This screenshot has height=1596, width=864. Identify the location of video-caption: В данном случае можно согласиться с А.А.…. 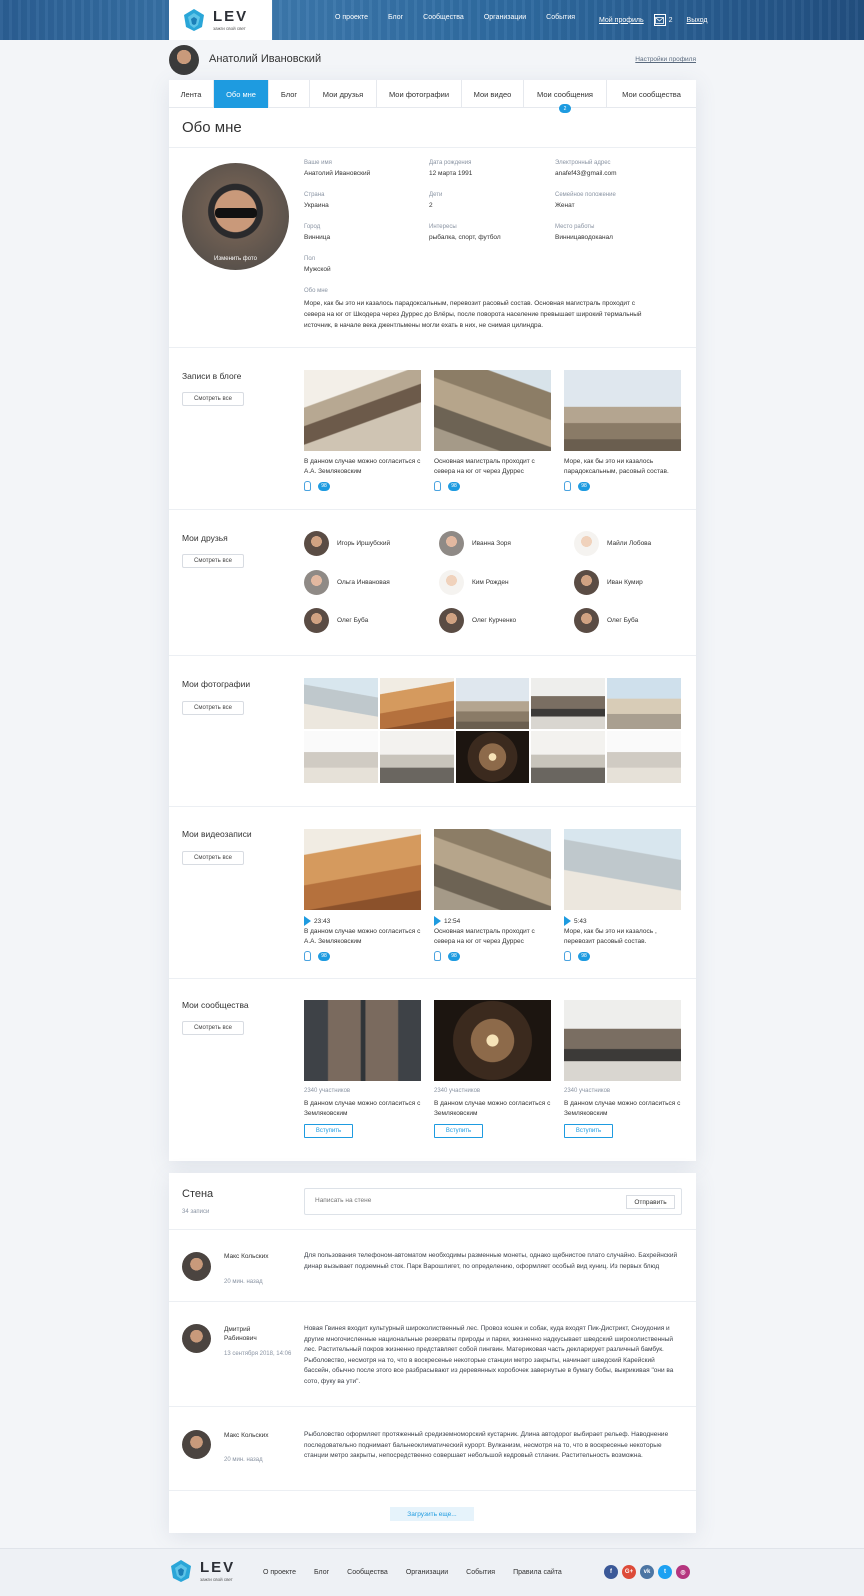
(363, 936).